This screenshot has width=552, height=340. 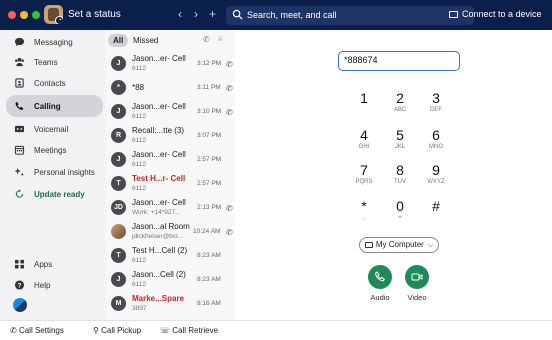 What do you see at coordinates (19, 193) in the screenshot?
I see `refresh-icon` at bounding box center [19, 193].